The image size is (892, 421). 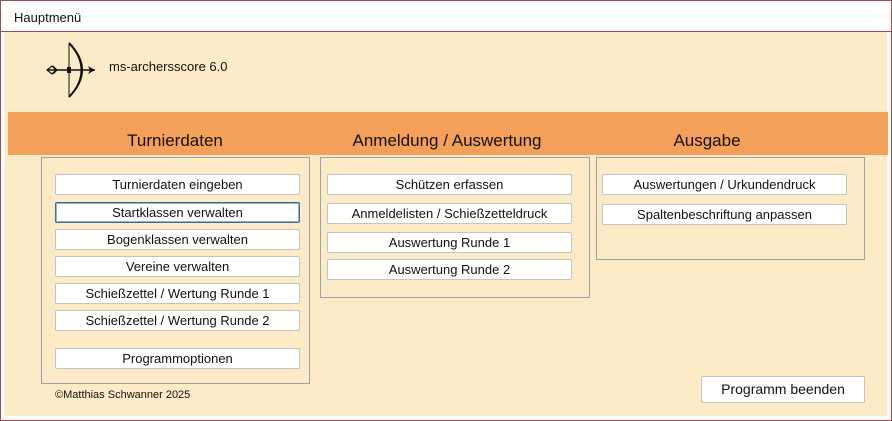 I want to click on section-title-turnierdaten: Turnierdaten, so click(x=175, y=140).